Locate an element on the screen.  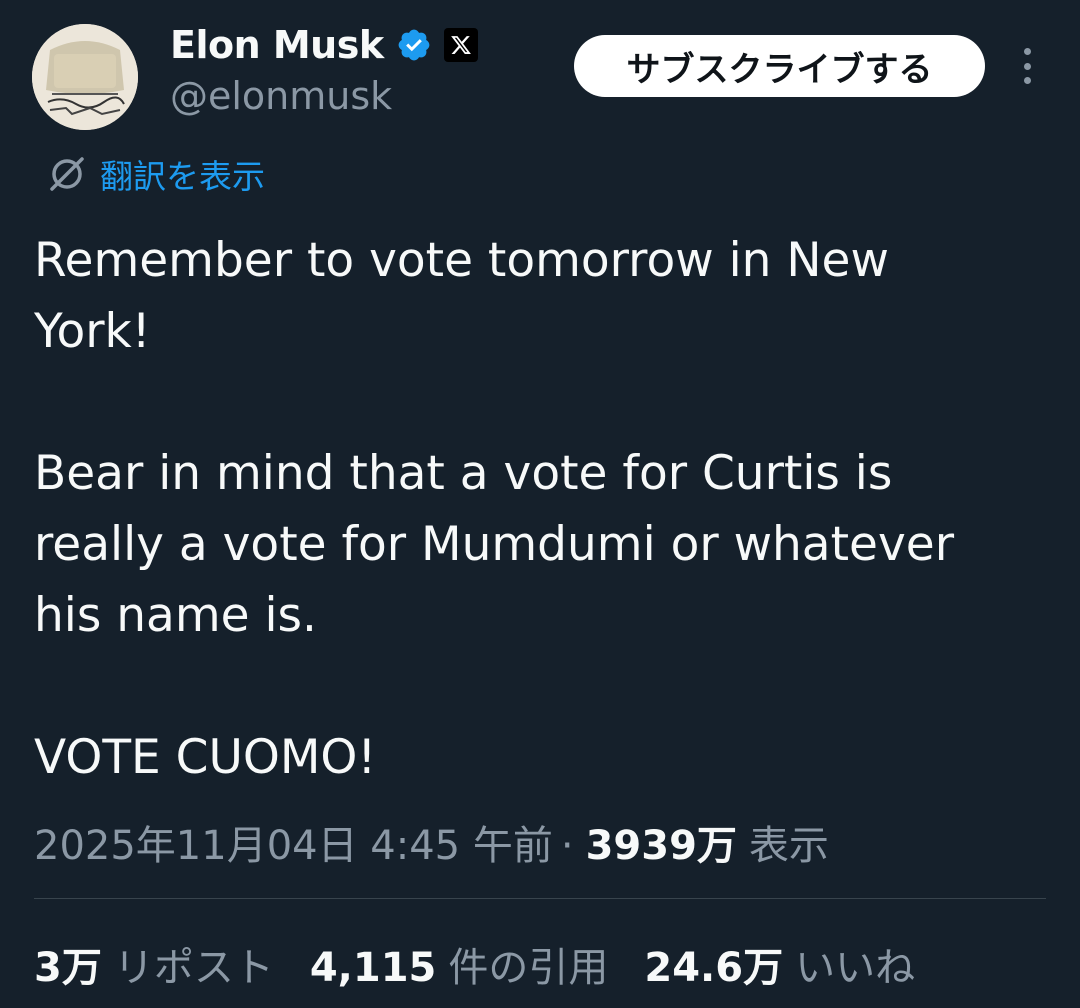
translate-label: 翻訳を表示 is located at coordinates (182, 176).